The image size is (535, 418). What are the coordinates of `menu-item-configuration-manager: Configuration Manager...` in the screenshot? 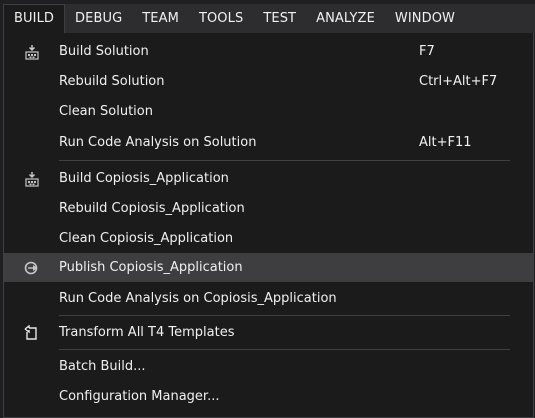 It's located at (268, 396).